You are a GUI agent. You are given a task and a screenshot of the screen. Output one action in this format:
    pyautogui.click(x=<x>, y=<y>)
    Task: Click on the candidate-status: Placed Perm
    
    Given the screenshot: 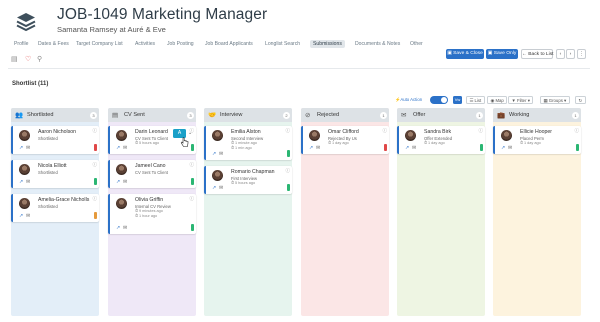 What is the action you would take?
    pyautogui.click(x=532, y=138)
    